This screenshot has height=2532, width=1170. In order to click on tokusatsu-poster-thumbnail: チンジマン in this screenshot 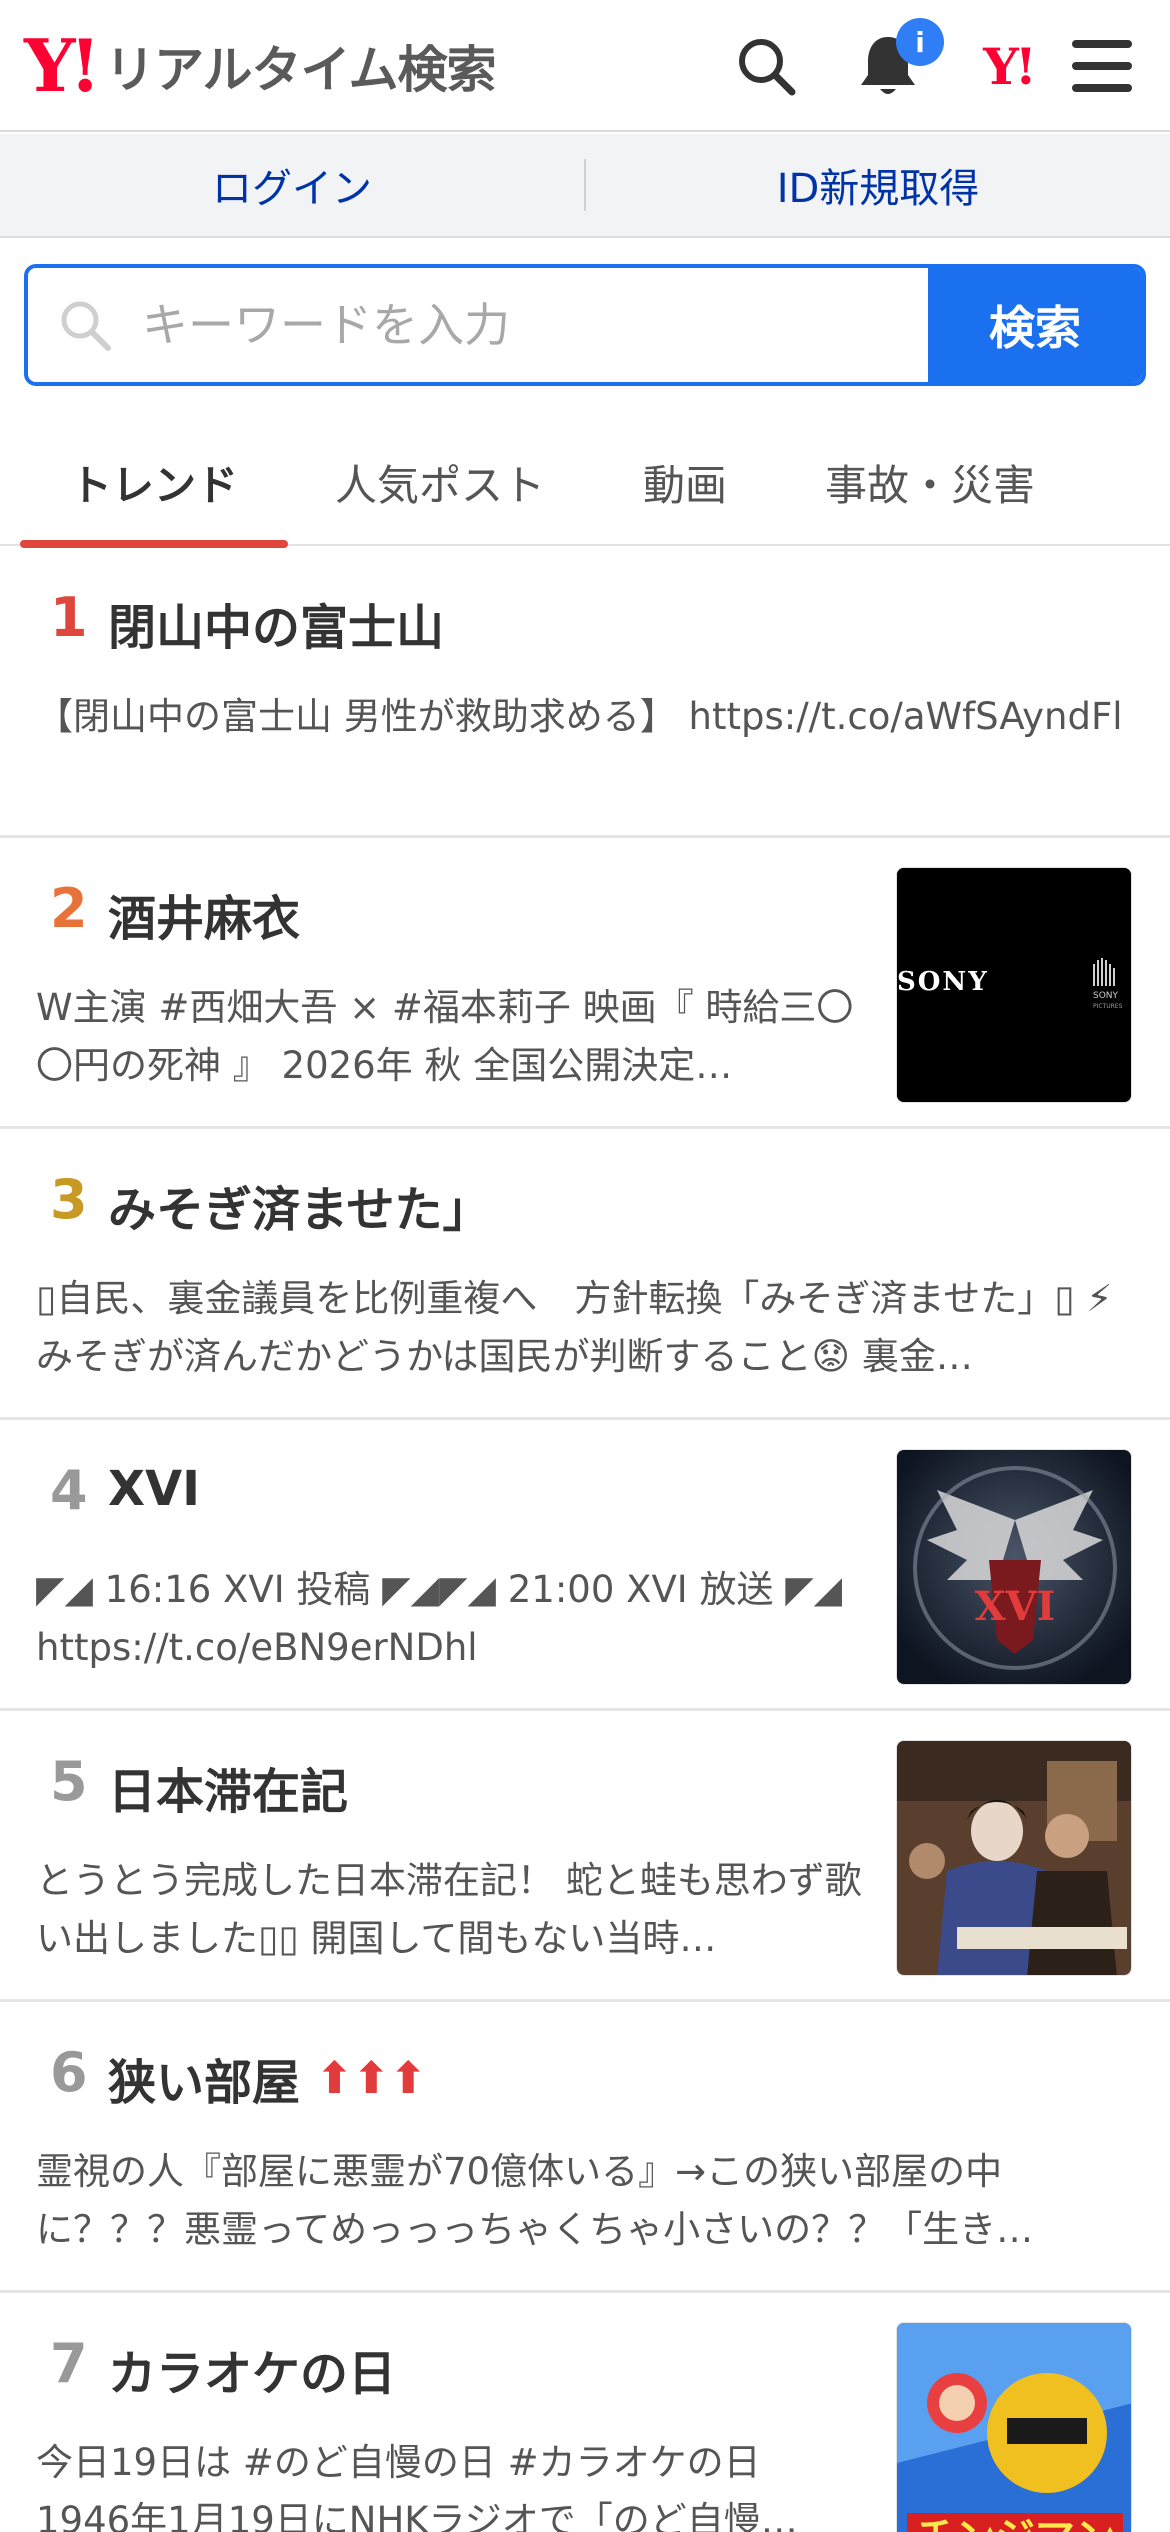, I will do `click(1014, 2427)`.